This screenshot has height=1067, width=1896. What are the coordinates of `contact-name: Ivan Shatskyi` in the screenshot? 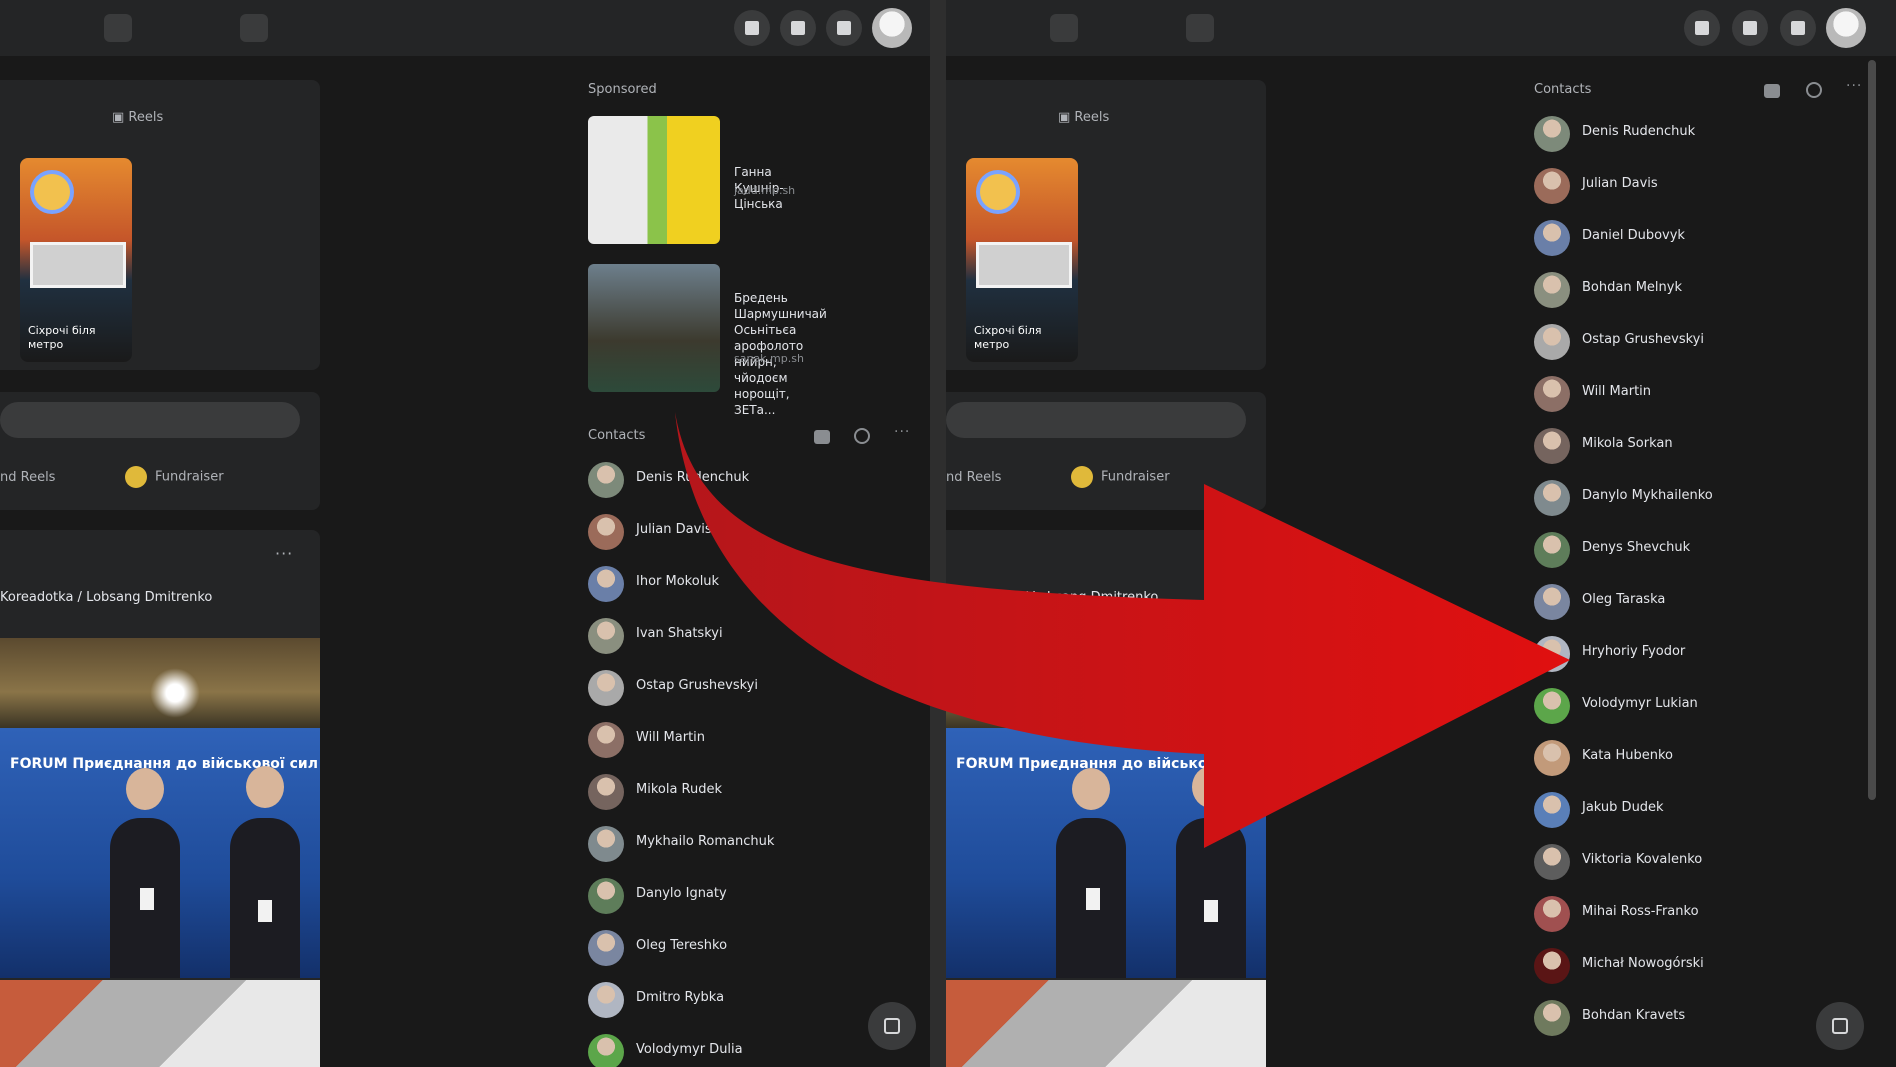 It's located at (679, 633).